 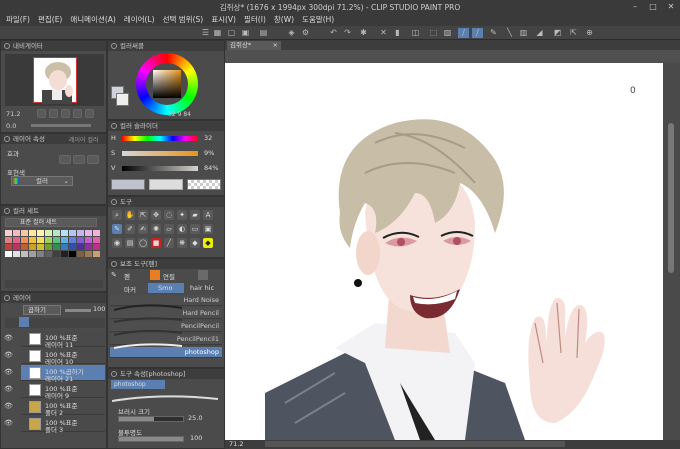 What do you see at coordinates (589, 33) in the screenshot?
I see `globe-icon: ⊕` at bounding box center [589, 33].